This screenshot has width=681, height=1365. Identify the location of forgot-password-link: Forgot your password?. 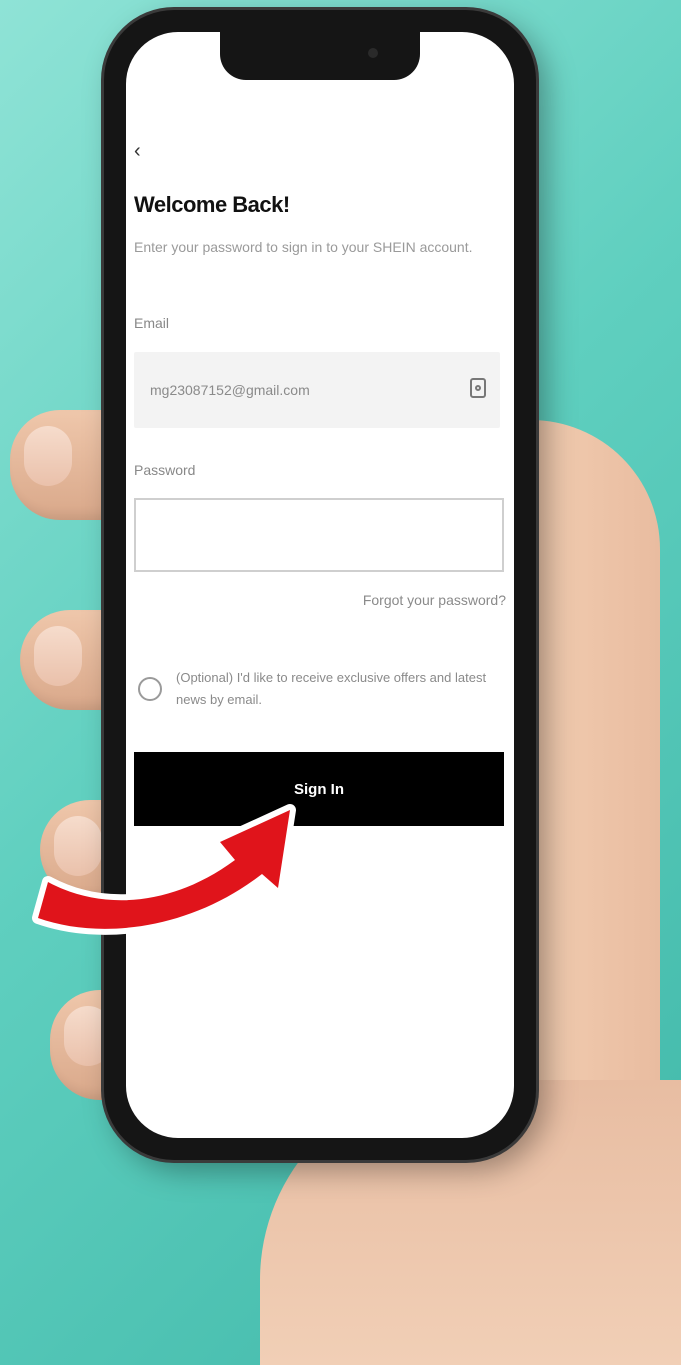
(434, 600).